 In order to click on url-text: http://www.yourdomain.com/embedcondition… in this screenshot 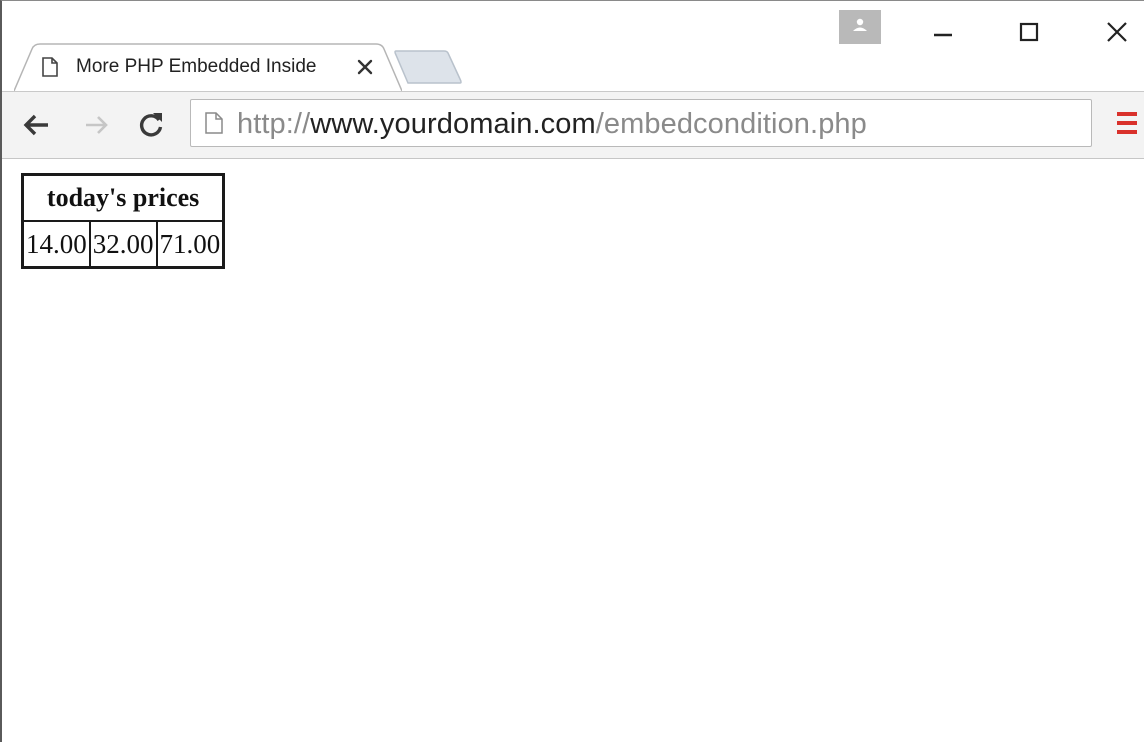, I will do `click(552, 124)`.